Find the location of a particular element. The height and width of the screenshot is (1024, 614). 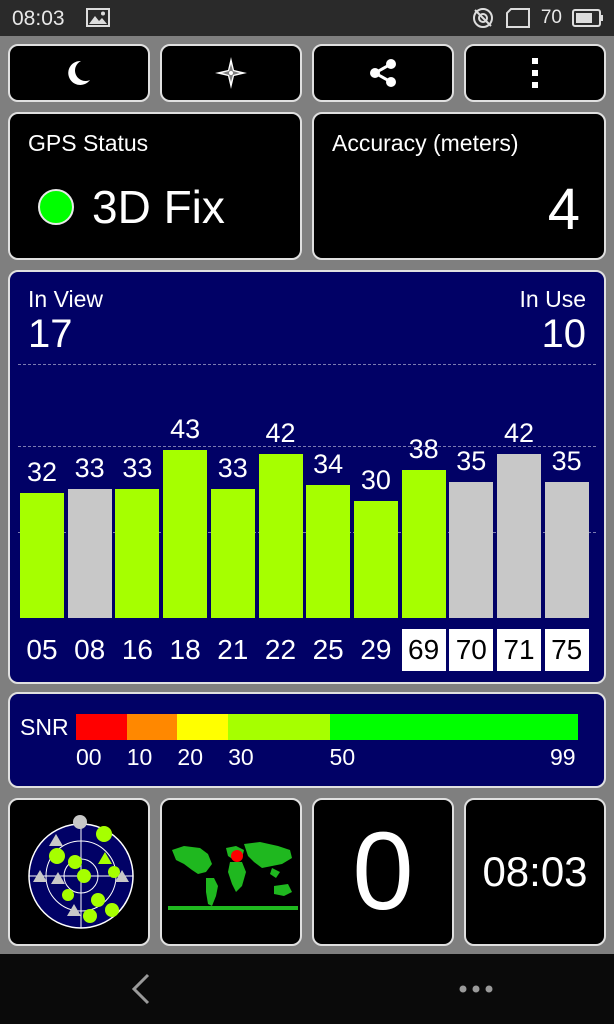

prn-label: 29 is located at coordinates (376, 649).